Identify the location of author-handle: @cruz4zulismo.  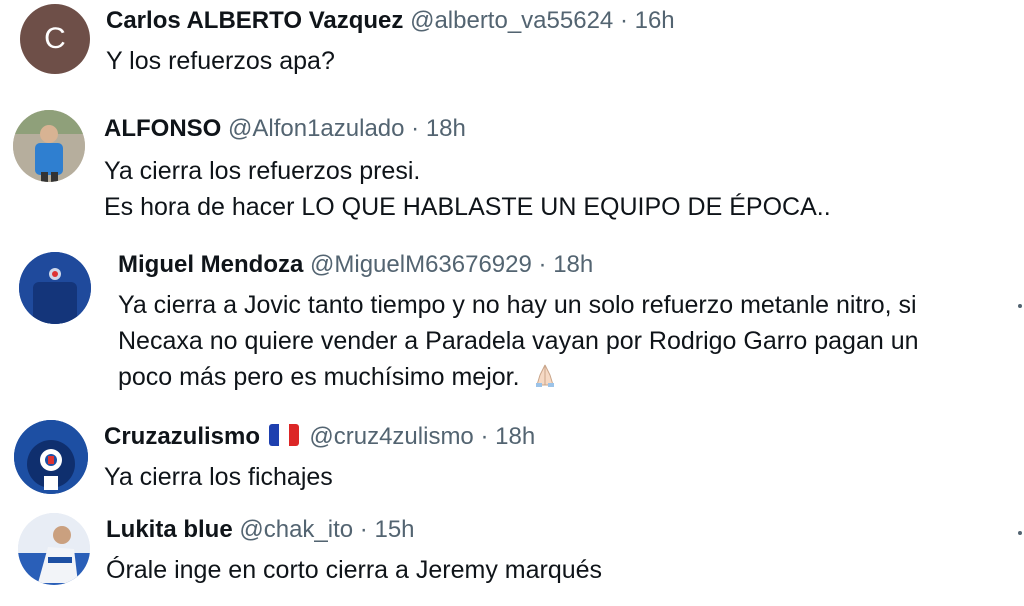
(391, 436).